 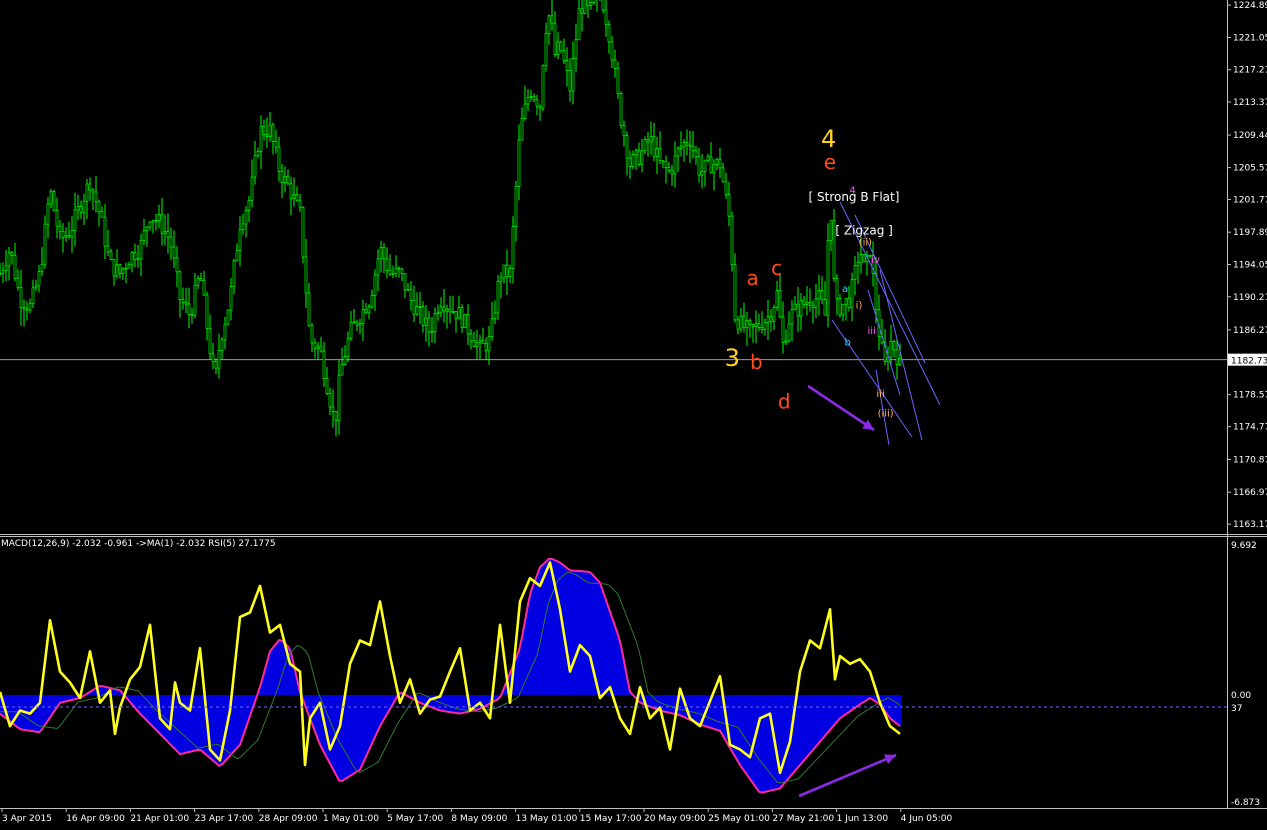 I want to click on price-tick-label: 1194.05, so click(x=1250, y=265).